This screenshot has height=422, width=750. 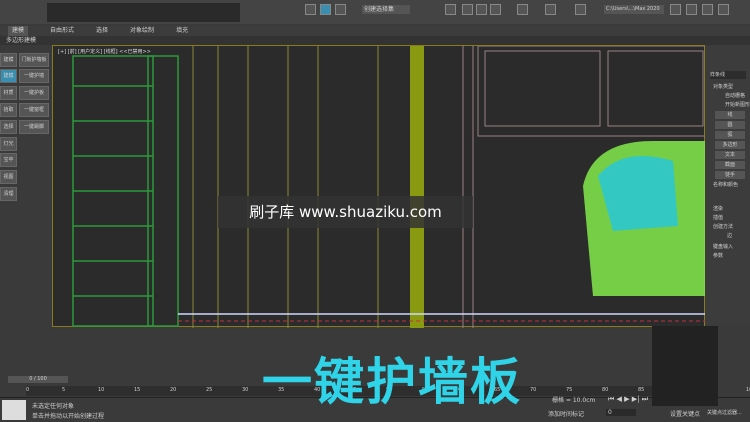 What do you see at coordinates (345, 212) in the screenshot?
I see `watermark: 刷子库 www.shuaziku.com` at bounding box center [345, 212].